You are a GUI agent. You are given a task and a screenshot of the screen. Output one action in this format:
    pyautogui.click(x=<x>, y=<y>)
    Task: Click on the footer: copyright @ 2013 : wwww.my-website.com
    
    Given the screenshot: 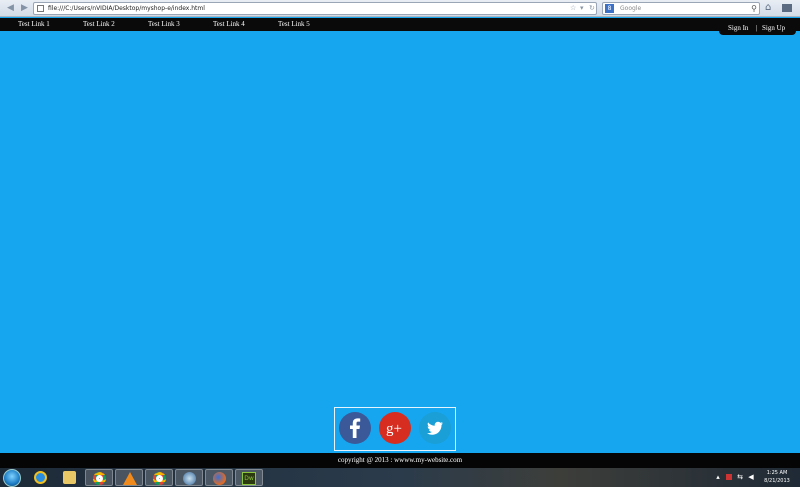 What is the action you would take?
    pyautogui.click(x=400, y=460)
    